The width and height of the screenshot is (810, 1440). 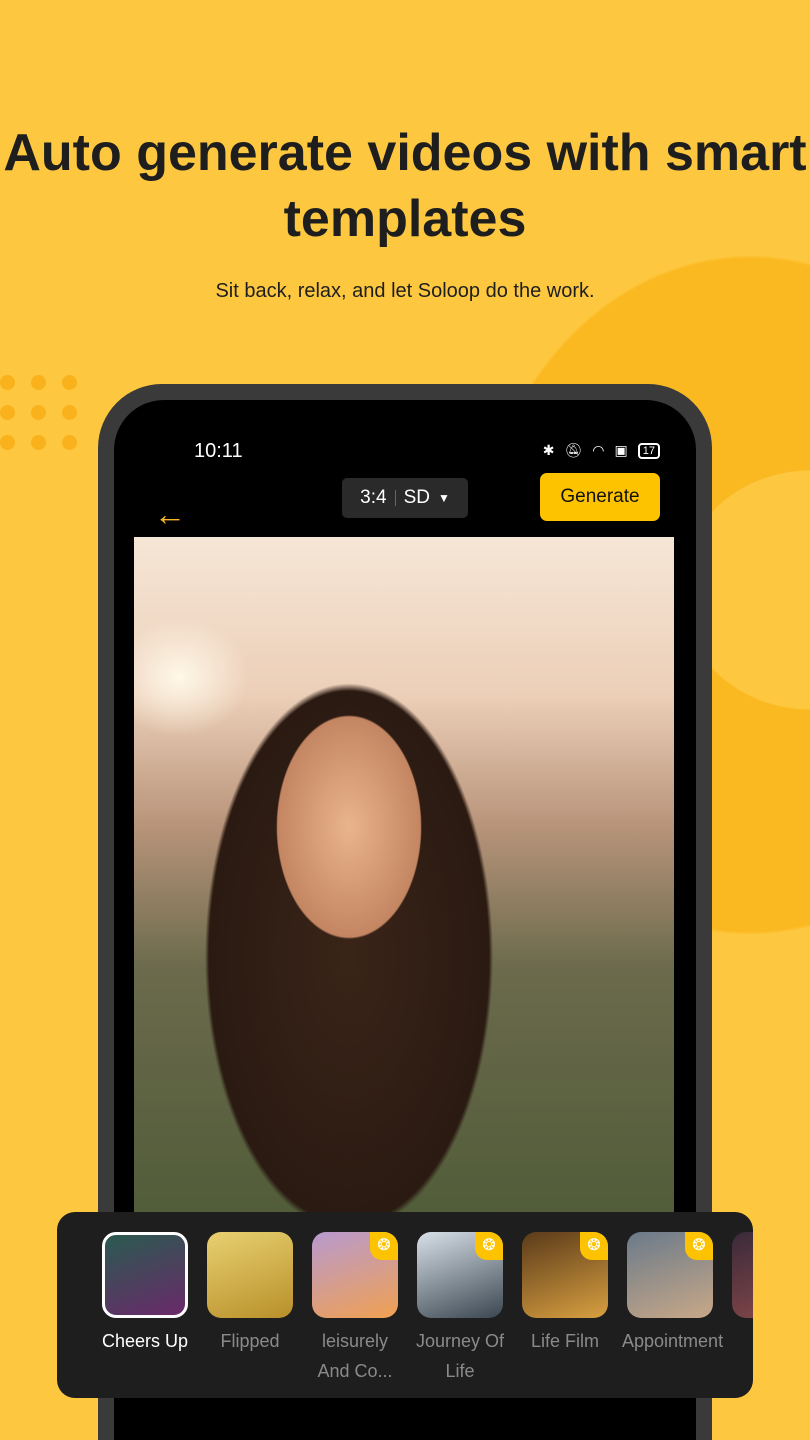 What do you see at coordinates (621, 450) in the screenshot?
I see `nfc-icon: ▣` at bounding box center [621, 450].